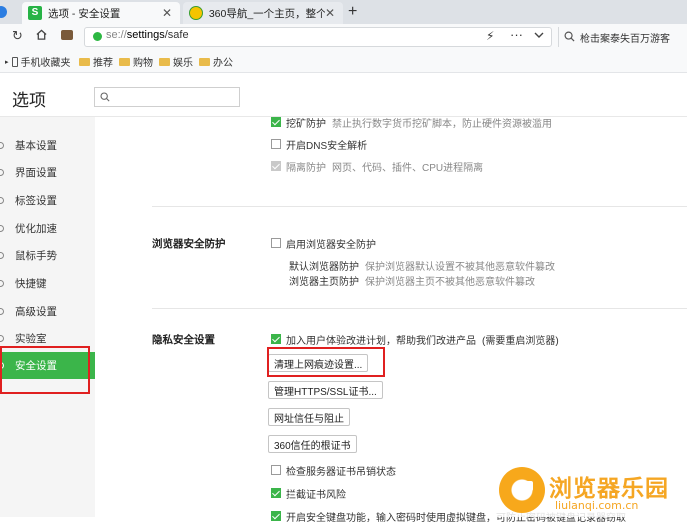 Image resolution: width=687 pixels, height=524 pixels. Describe the element at coordinates (176, 35) in the screenshot. I see `url-path: /safe` at that location.